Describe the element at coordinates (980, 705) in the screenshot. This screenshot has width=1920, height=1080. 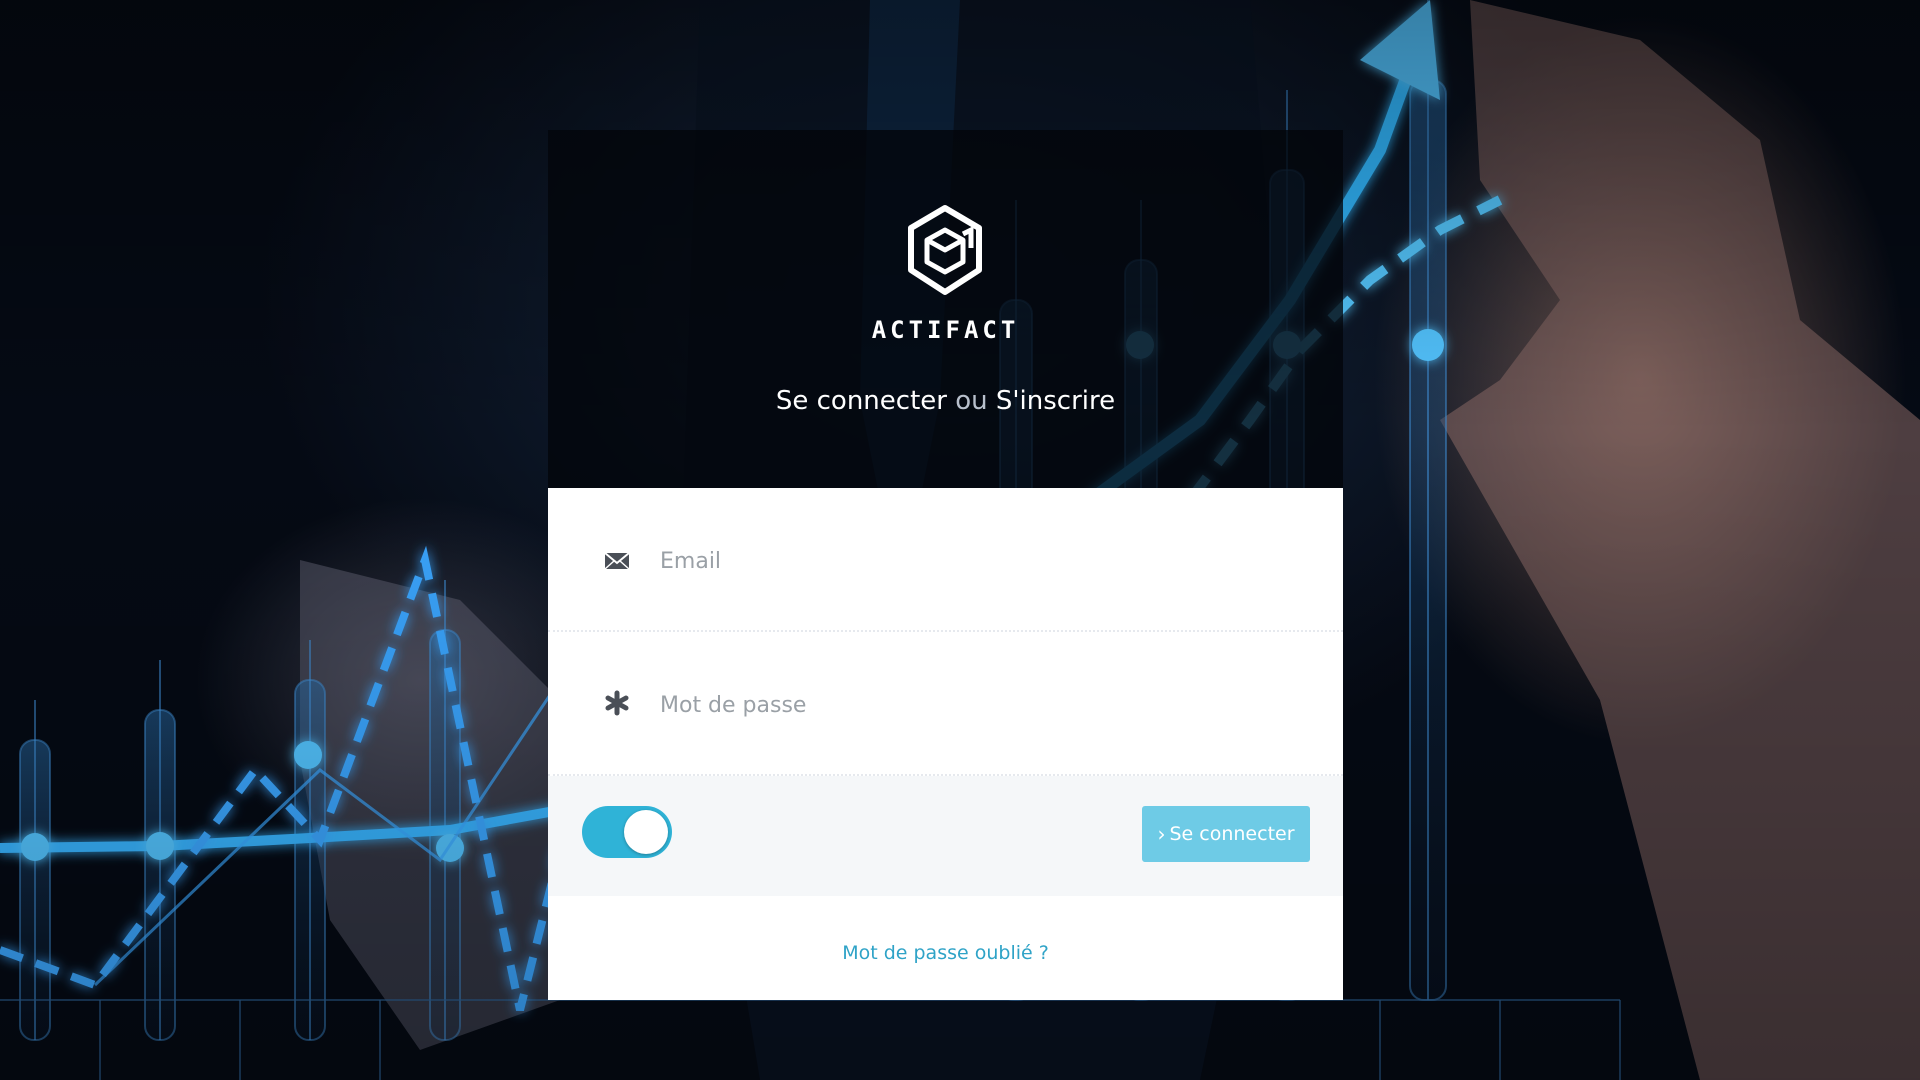
I see `password-input` at that location.